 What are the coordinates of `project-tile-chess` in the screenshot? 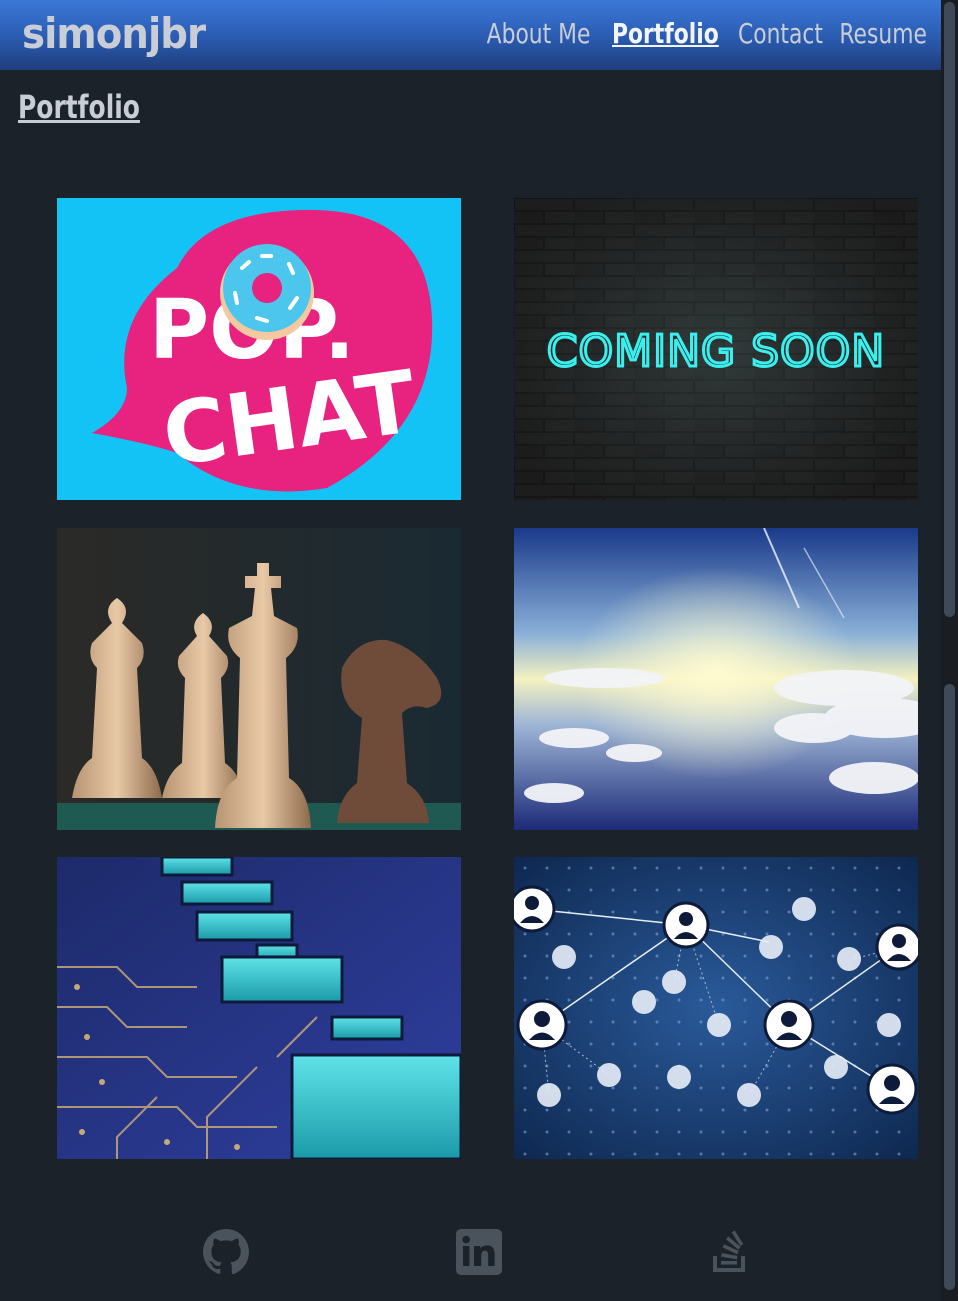 It's located at (259, 679).